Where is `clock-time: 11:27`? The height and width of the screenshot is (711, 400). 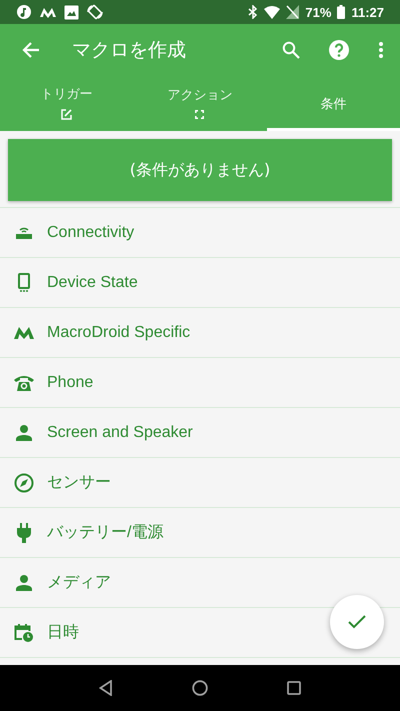 clock-time: 11:27 is located at coordinates (367, 12).